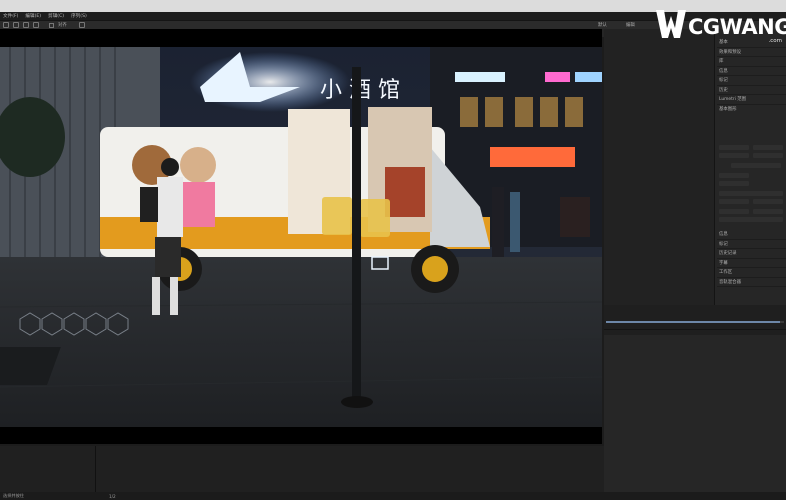 Image resolution: width=786 pixels, height=500 pixels. I want to click on panel-item-label: 效果和预设, so click(730, 52).